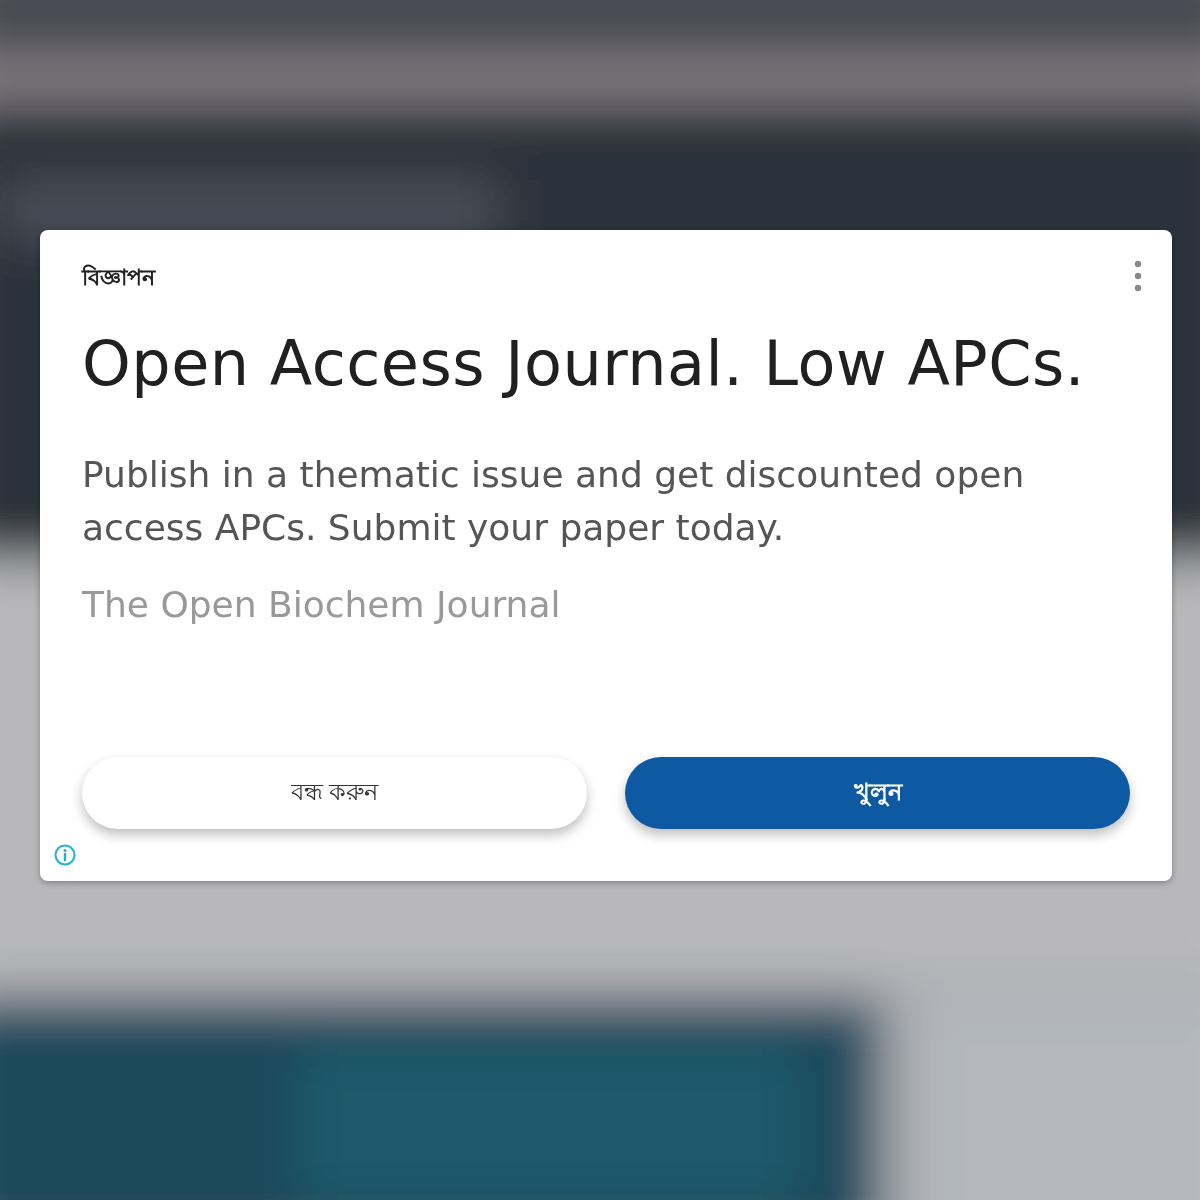  I want to click on more-options-icon, so click(1138, 276).